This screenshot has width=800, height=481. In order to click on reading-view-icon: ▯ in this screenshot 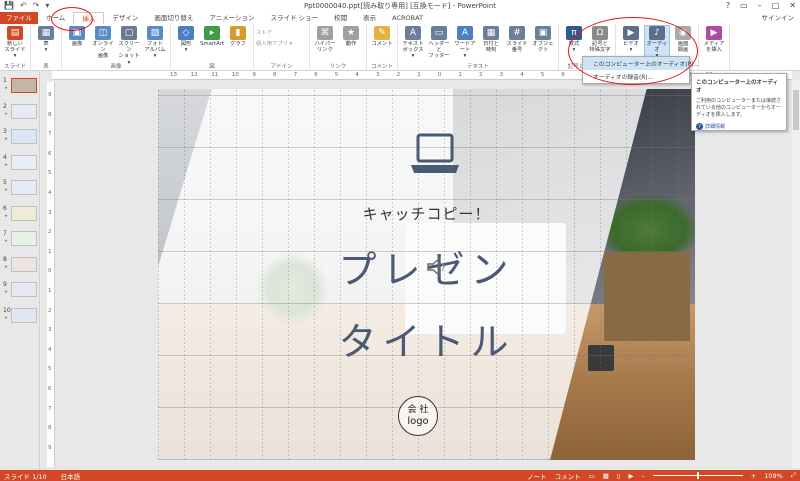, I will do `click(619, 476)`.